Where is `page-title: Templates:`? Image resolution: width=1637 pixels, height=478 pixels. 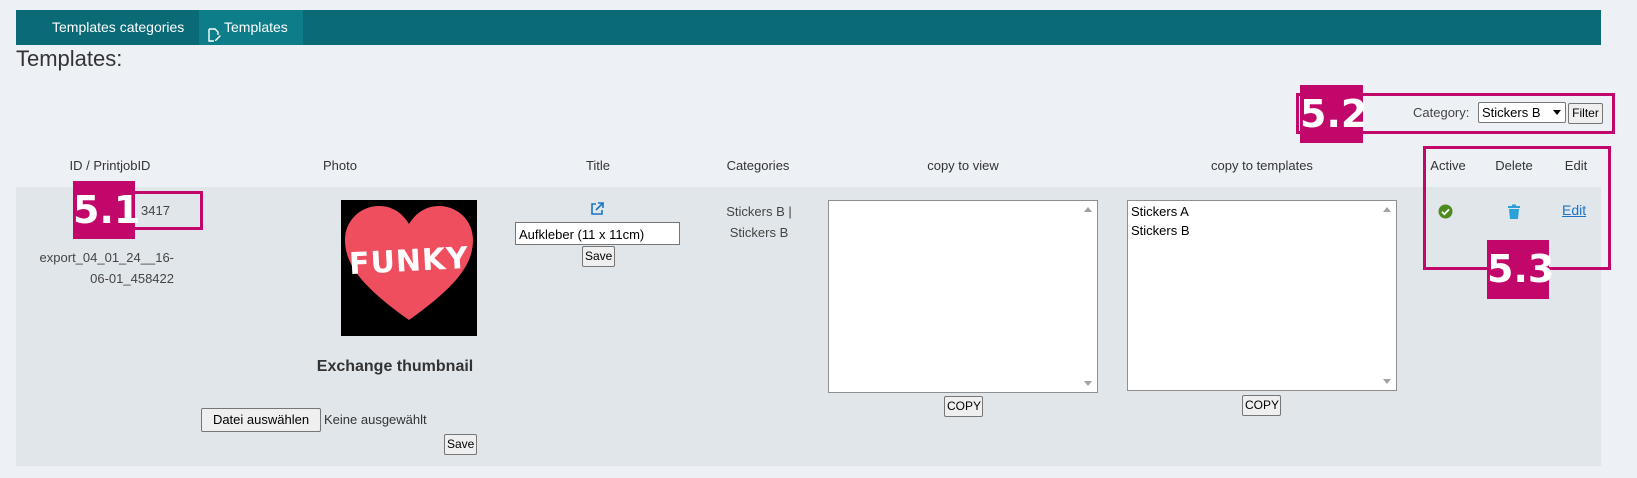 page-title: Templates: is located at coordinates (69, 58).